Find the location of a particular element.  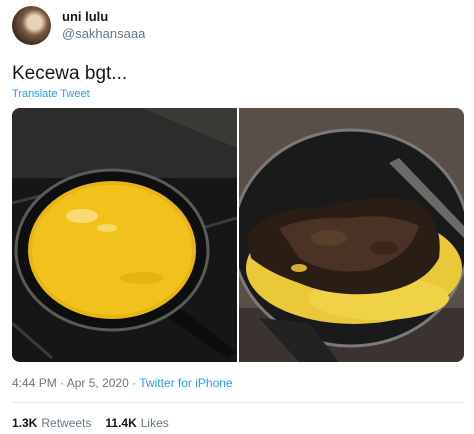

likes-stat: 11.4K Likes is located at coordinates (136, 423).